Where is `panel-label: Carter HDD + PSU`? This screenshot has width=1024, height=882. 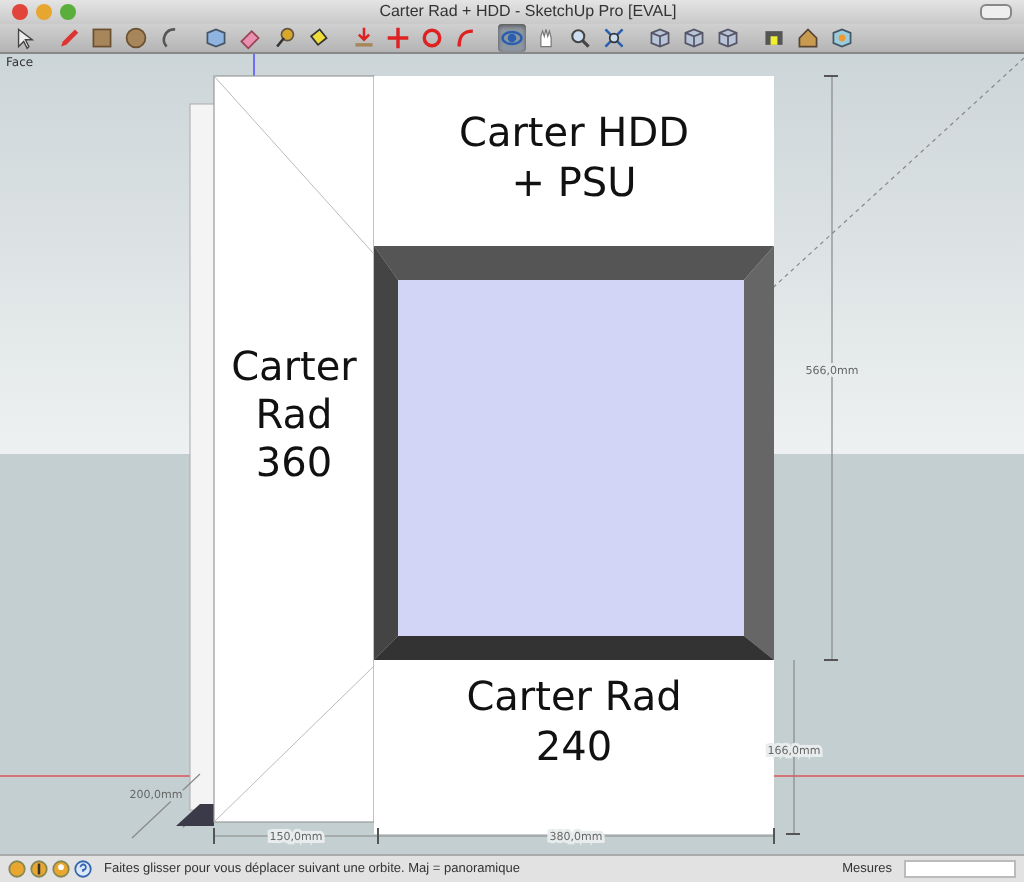
panel-label: Carter HDD + PSU is located at coordinates (574, 157).